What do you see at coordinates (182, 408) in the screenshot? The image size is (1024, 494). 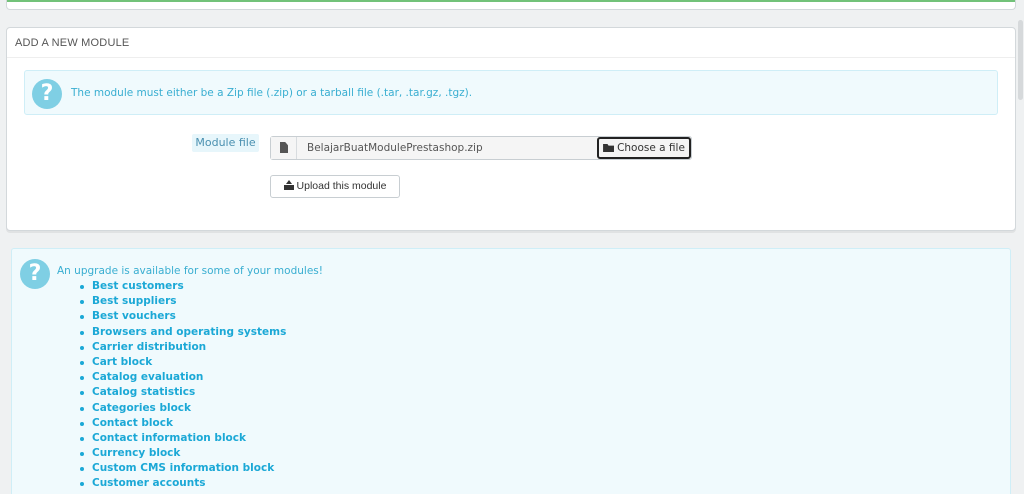 I see `module-link: Categories block` at bounding box center [182, 408].